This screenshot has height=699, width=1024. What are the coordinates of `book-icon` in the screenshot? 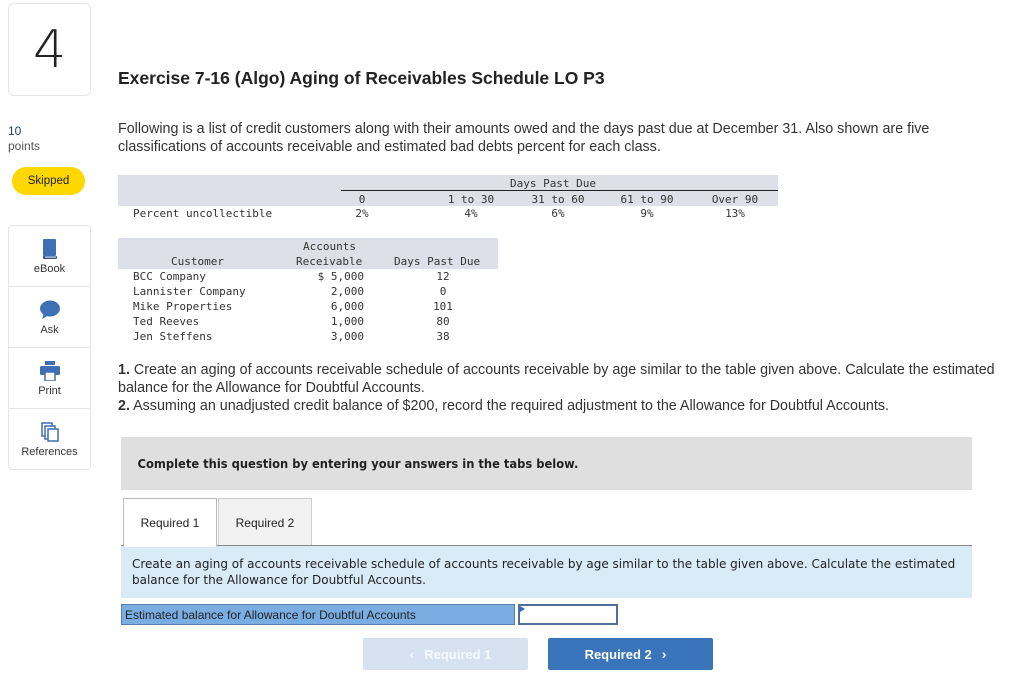 It's located at (50, 249).